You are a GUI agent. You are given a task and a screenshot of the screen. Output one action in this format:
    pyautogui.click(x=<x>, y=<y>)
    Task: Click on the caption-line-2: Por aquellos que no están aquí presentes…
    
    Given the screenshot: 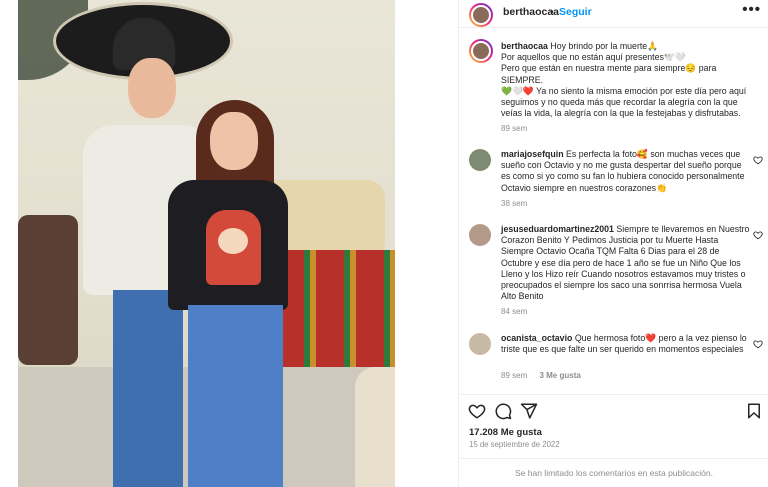 What is the action you would take?
    pyautogui.click(x=593, y=57)
    